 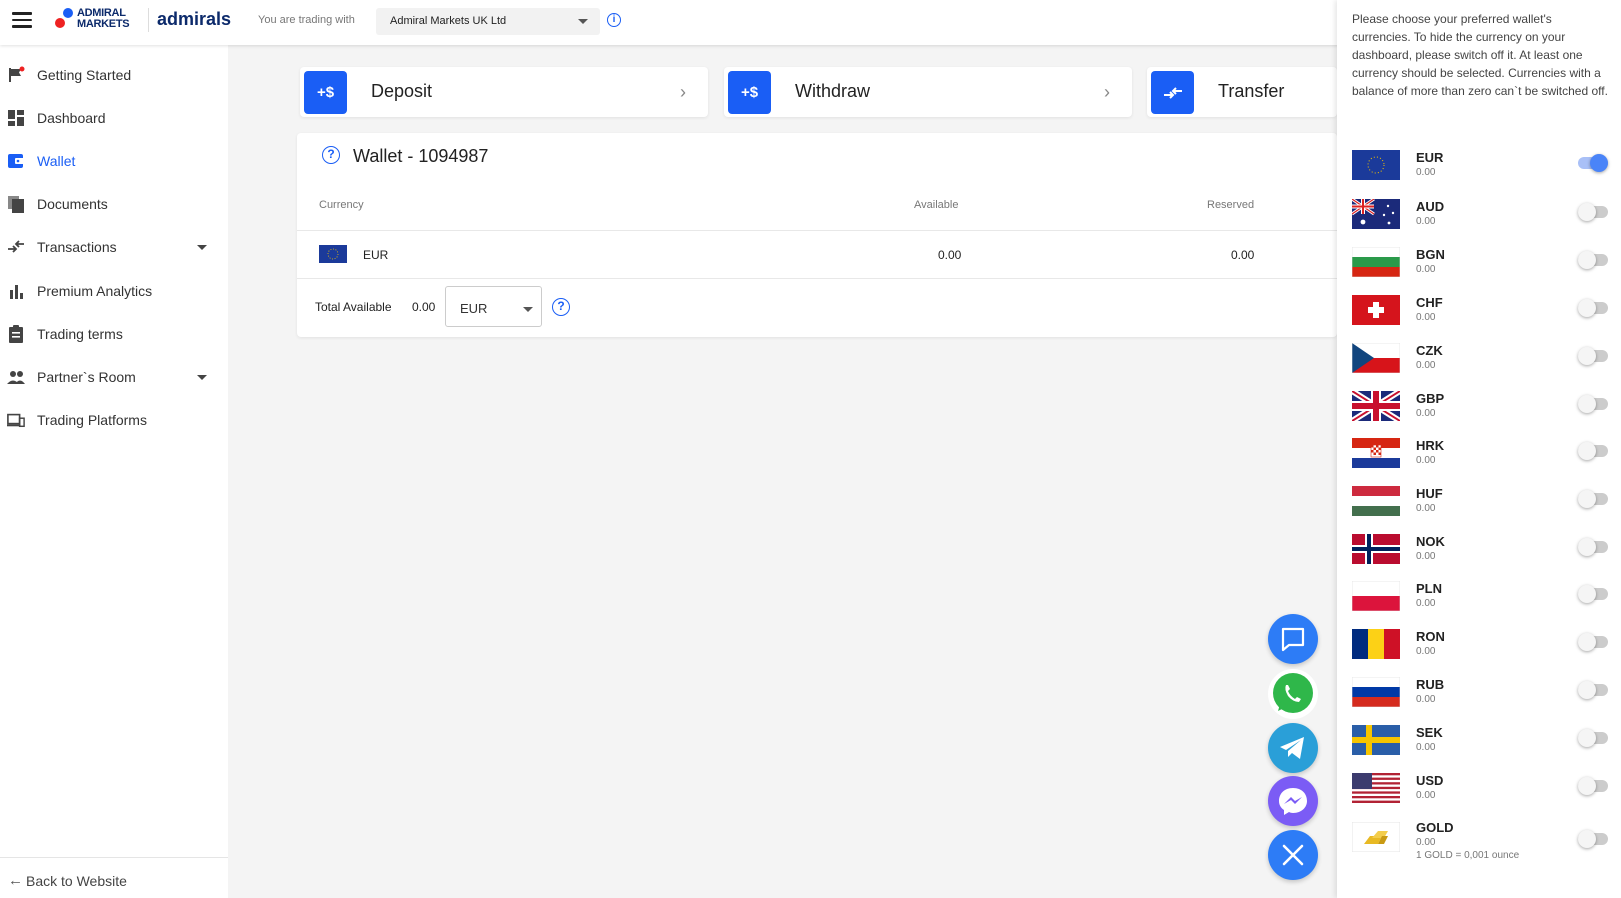 What do you see at coordinates (950, 255) in the screenshot?
I see `row-available: 0.00` at bounding box center [950, 255].